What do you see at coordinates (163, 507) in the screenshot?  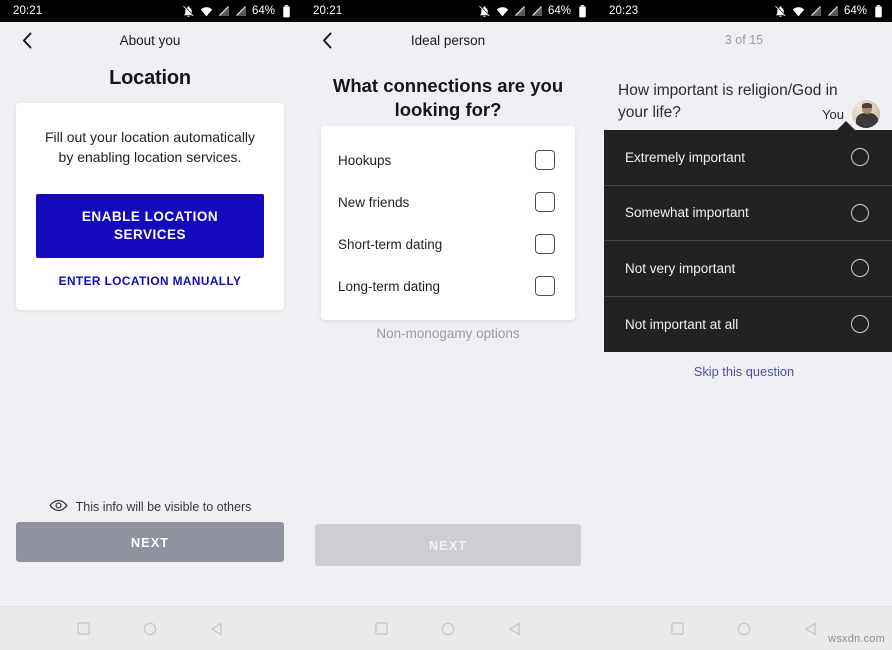 I see `visibility-note-text: This info will be visible to others` at bounding box center [163, 507].